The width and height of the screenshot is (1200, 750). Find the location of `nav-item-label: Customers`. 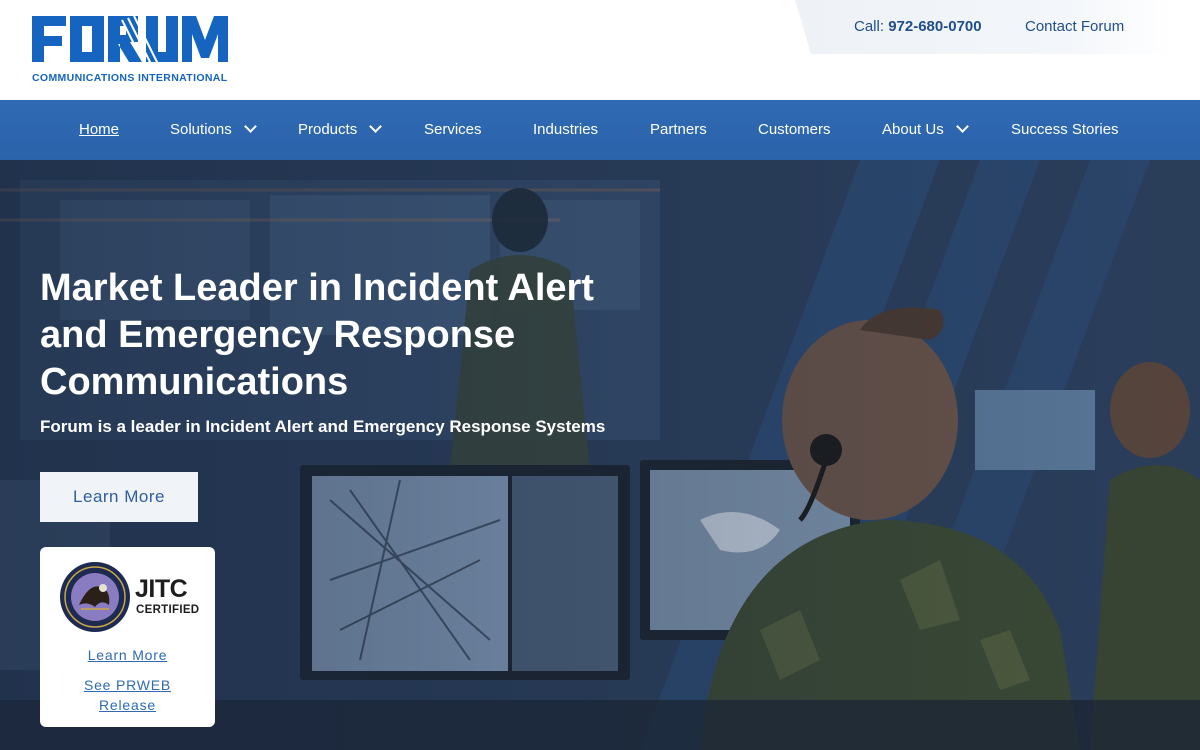

nav-item-label: Customers is located at coordinates (794, 129).